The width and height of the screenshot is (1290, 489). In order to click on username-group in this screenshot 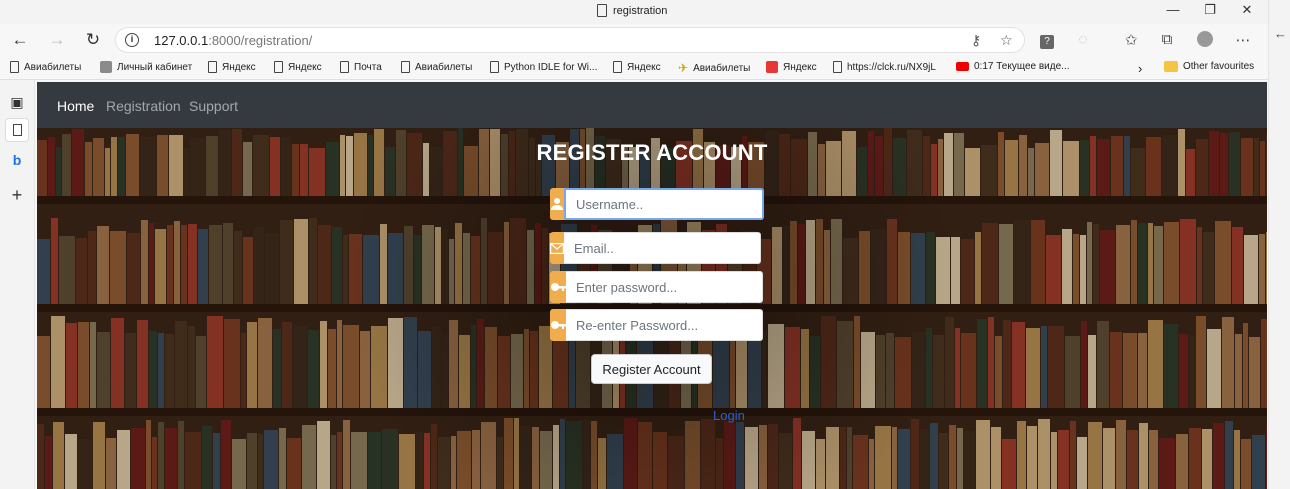, I will do `click(657, 204)`.